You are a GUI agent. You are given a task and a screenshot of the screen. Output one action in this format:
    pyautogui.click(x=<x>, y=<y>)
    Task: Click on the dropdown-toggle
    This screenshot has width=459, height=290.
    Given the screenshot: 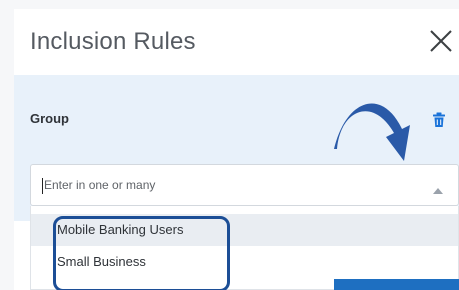 What is the action you would take?
    pyautogui.click(x=438, y=188)
    